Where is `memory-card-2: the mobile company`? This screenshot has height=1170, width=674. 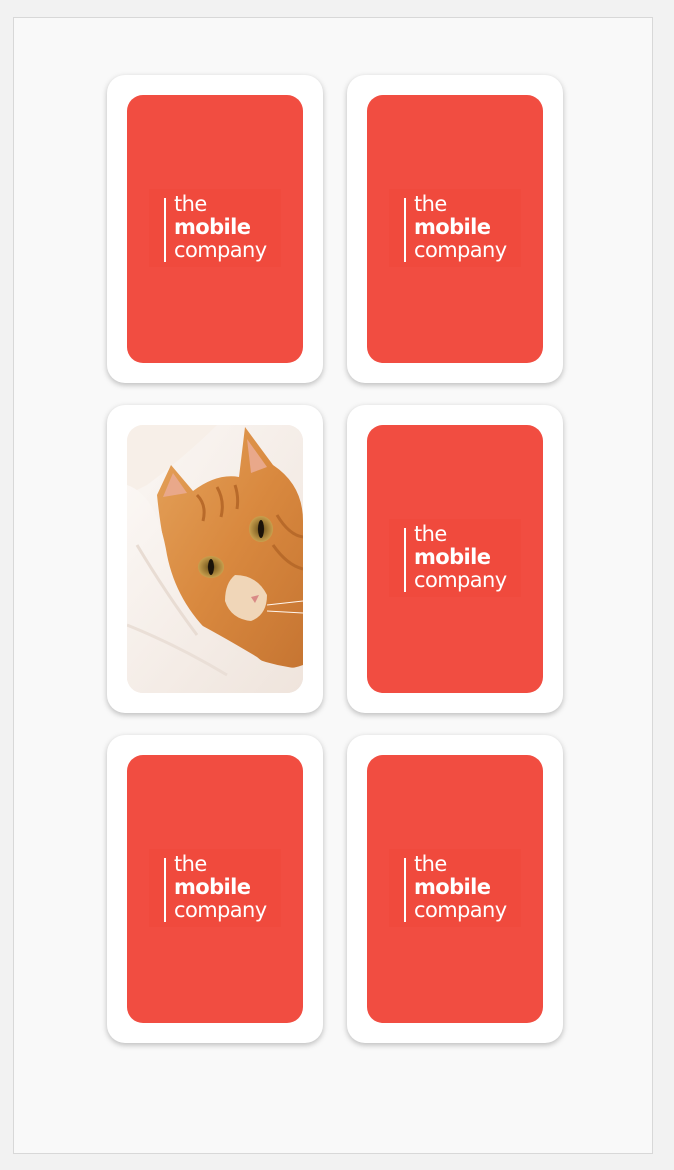
memory-card-2: the mobile company is located at coordinates (455, 229).